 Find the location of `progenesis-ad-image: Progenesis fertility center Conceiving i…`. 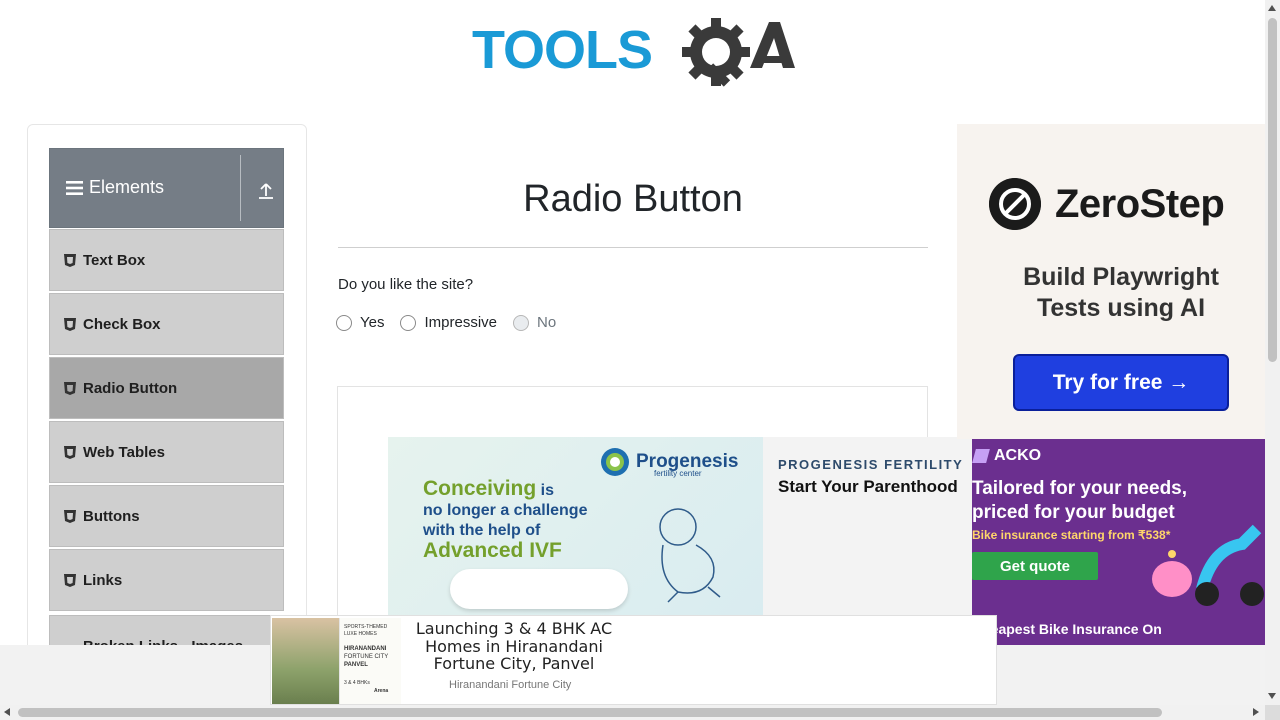

progenesis-ad-image: Progenesis fertility center Conceiving i… is located at coordinates (575, 527).